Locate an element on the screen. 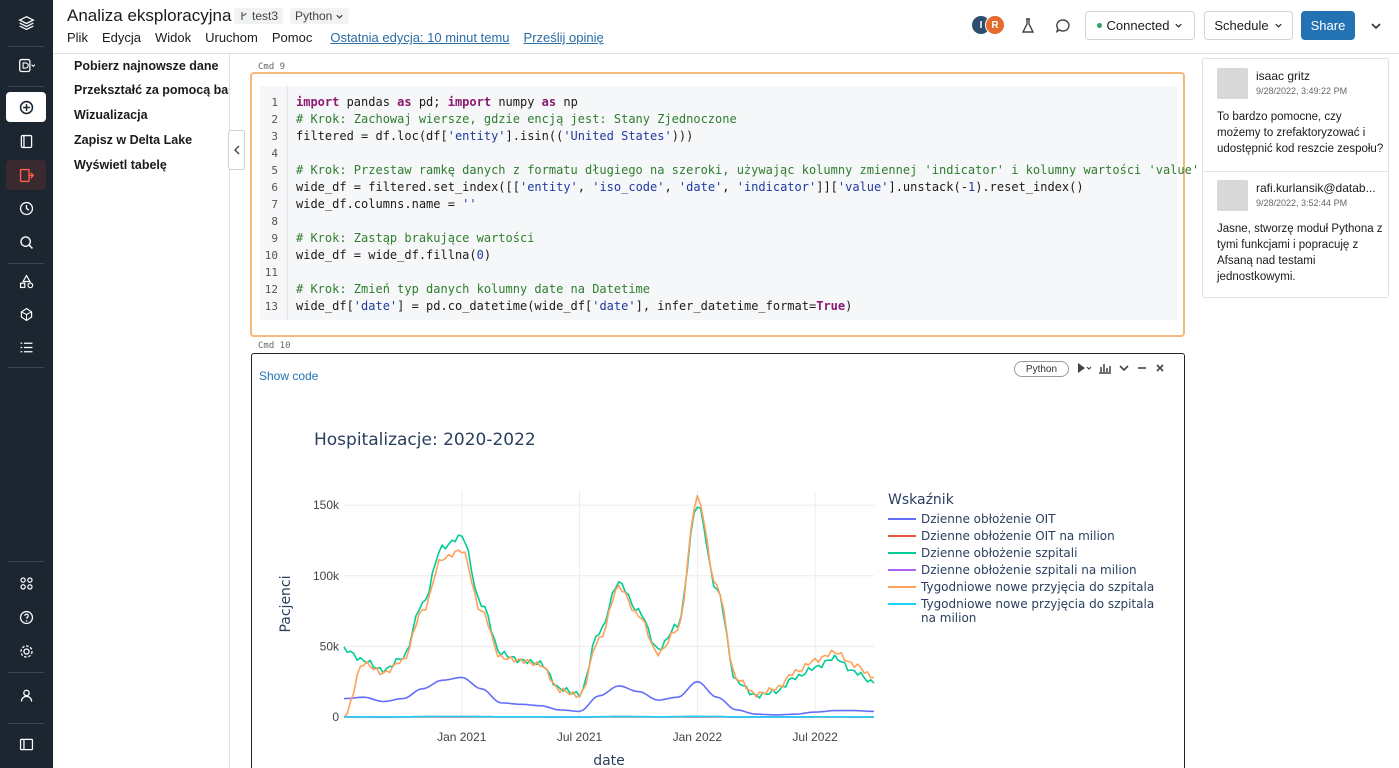  left-rail is located at coordinates (26, 384).